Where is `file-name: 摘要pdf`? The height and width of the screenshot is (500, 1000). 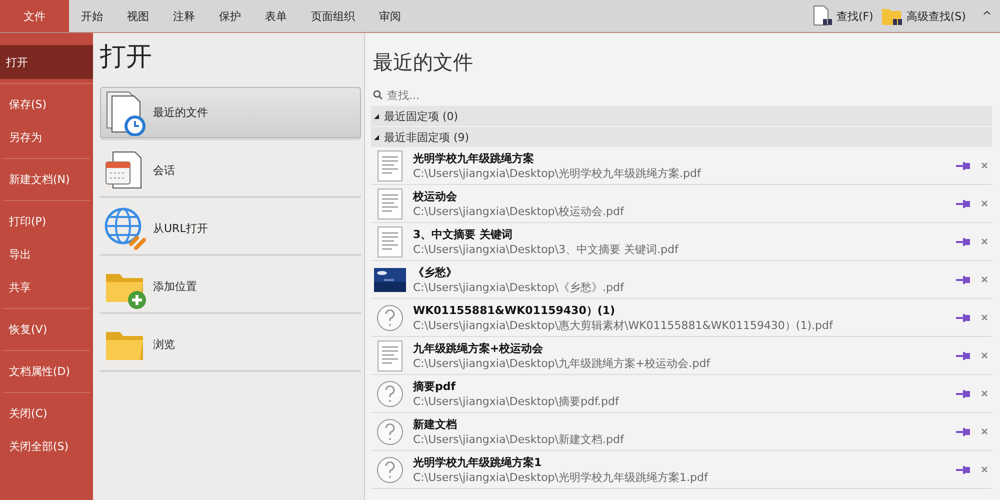
file-name: 摘要pdf is located at coordinates (435, 386).